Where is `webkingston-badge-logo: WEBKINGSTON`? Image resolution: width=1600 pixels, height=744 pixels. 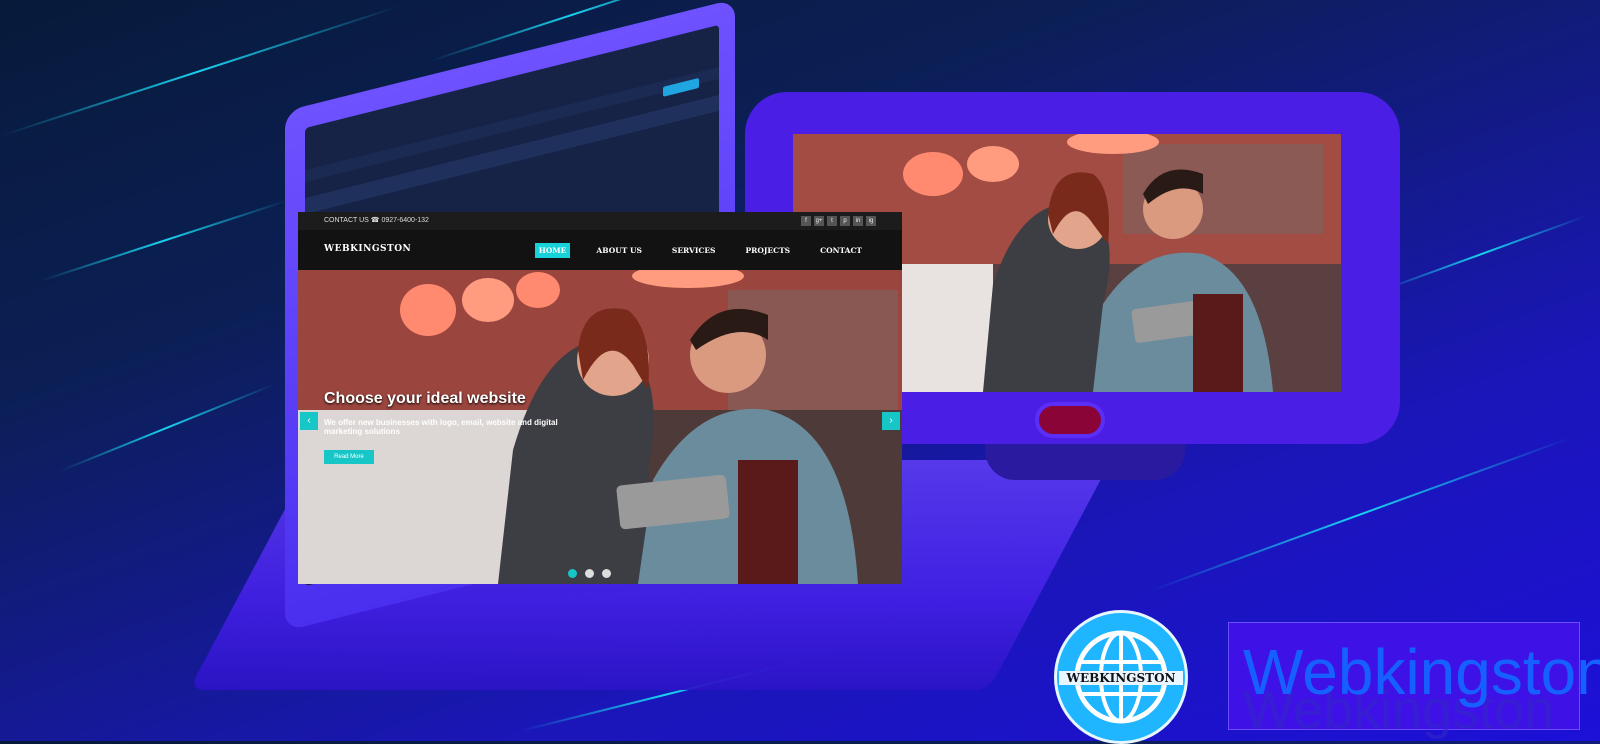 webkingston-badge-logo: WEBKINGSTON is located at coordinates (1121, 677).